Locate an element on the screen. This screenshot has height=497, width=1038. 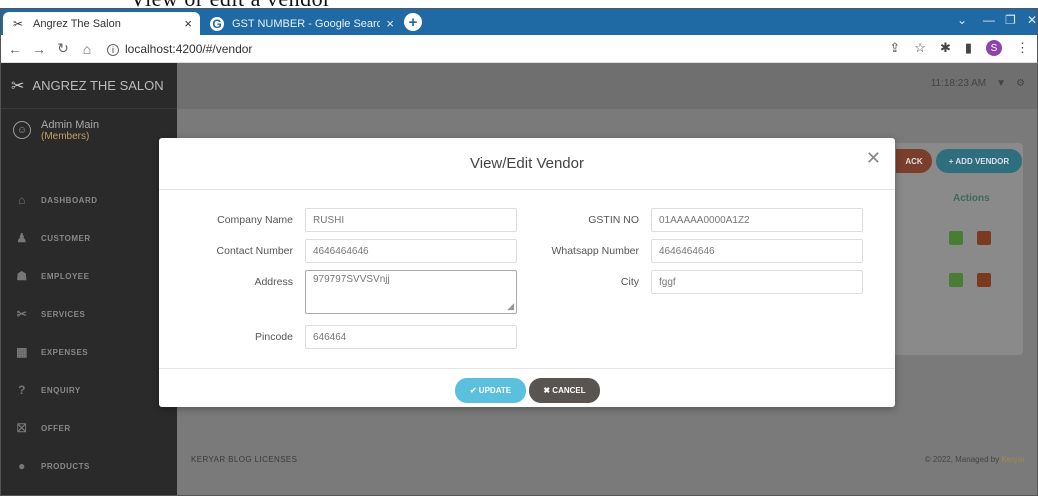
copyright-text: © 2022, Managed by is located at coordinates (962, 459).